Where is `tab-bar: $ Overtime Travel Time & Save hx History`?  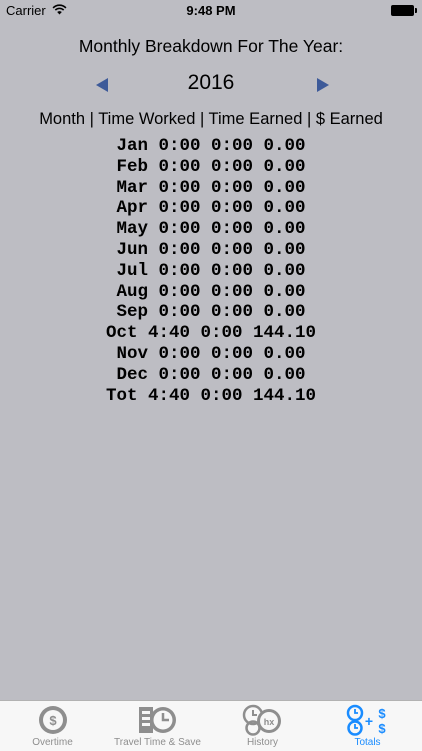
tab-bar: $ Overtime Travel Time & Save hx History is located at coordinates (211, 725).